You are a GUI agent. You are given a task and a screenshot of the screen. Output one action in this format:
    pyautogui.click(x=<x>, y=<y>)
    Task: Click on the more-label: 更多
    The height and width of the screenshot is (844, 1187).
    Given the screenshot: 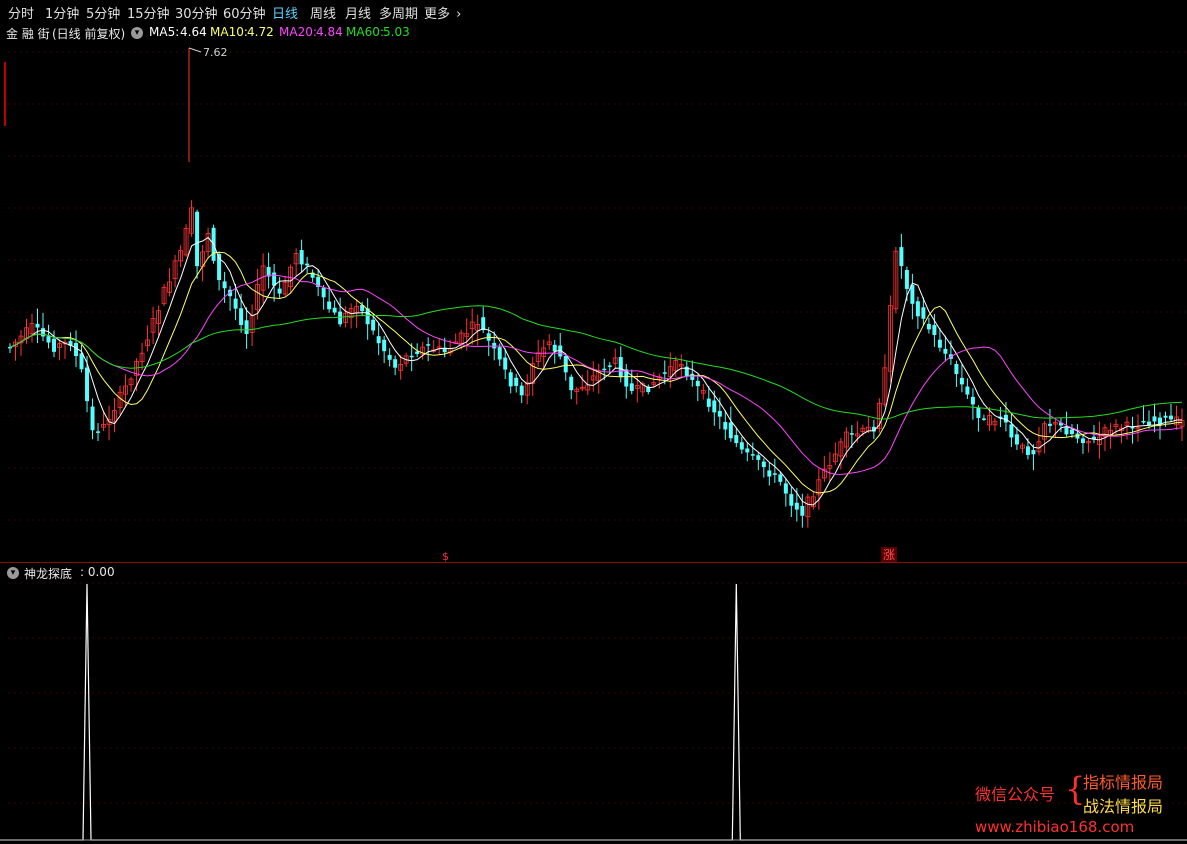 What is the action you would take?
    pyautogui.click(x=437, y=14)
    